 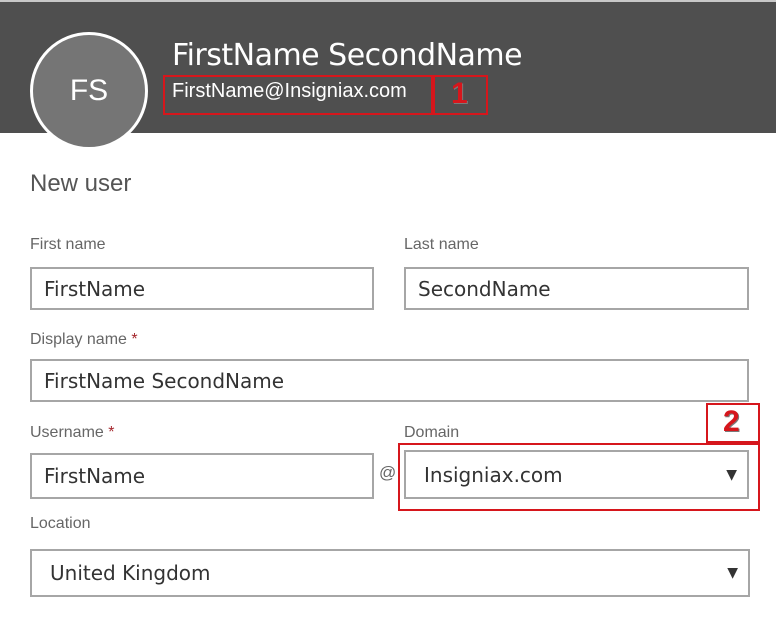 What do you see at coordinates (579, 477) in the screenshot?
I see `annotation-box-domain` at bounding box center [579, 477].